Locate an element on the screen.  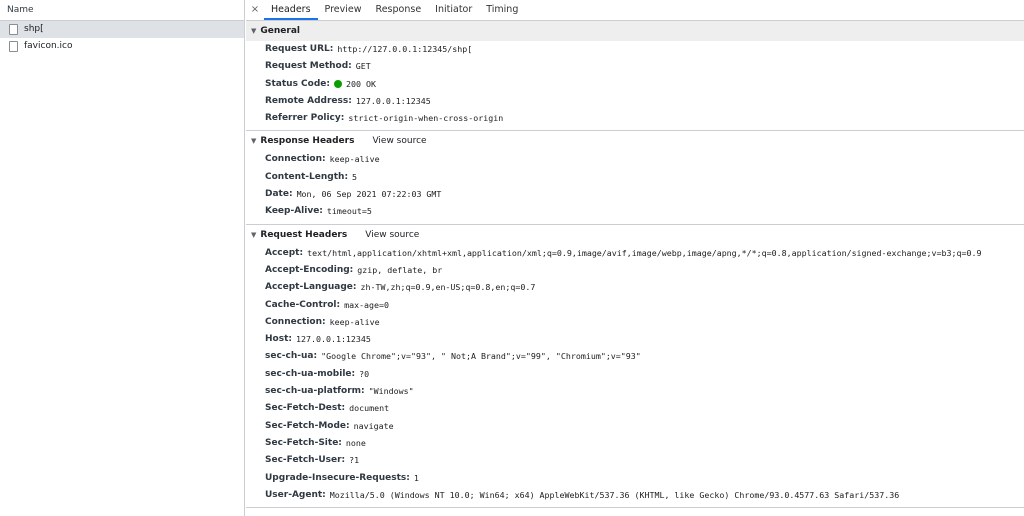
header-value: navigate is located at coordinates (373, 425).